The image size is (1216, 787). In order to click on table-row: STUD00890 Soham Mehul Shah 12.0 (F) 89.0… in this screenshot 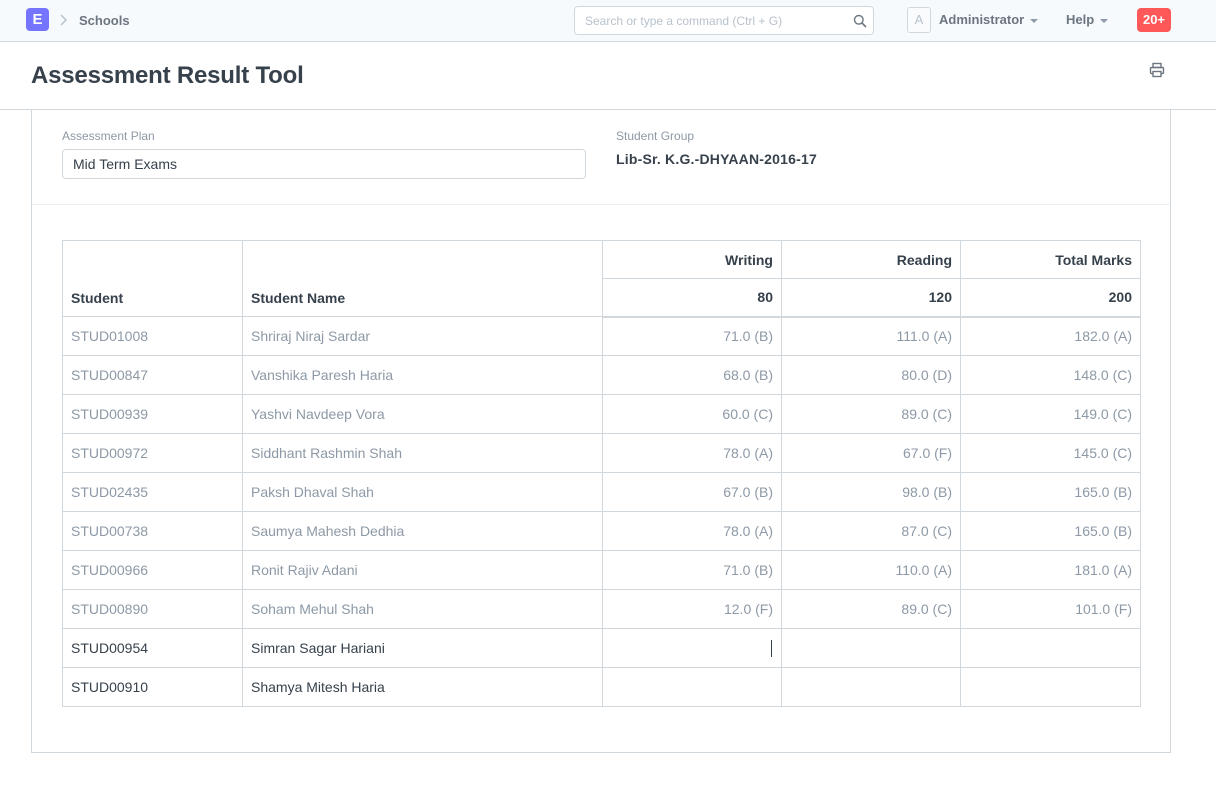, I will do `click(601, 609)`.